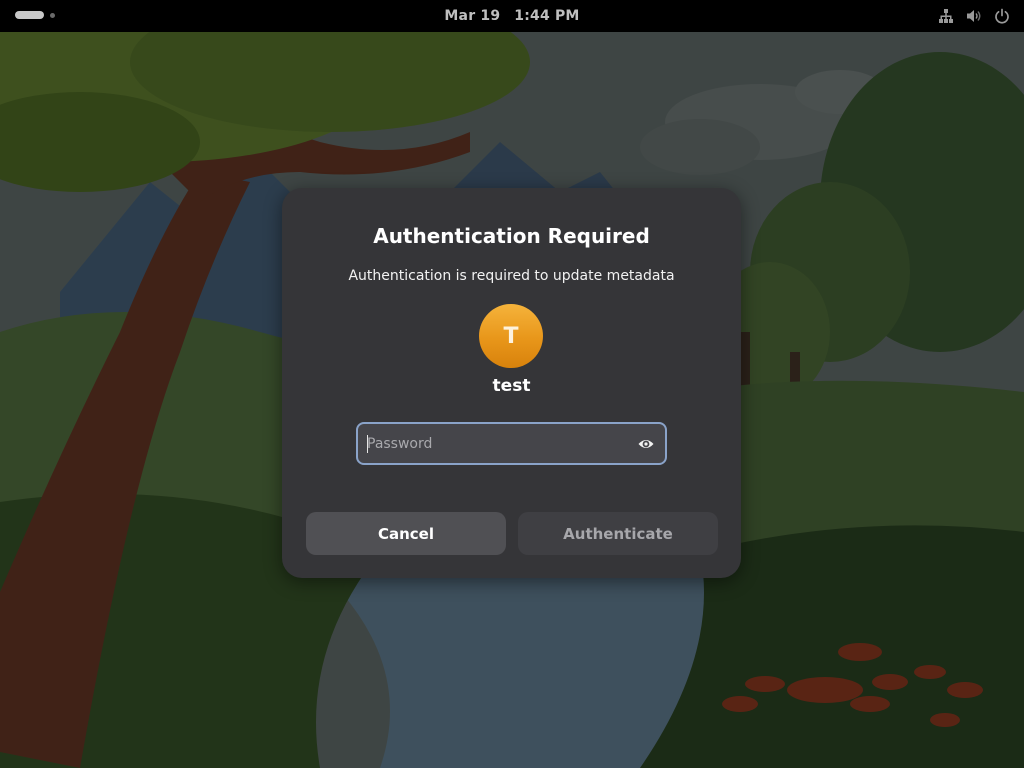 Image resolution: width=1024 pixels, height=768 pixels. I want to click on top-bar: Mar 19 1:44 PM, so click(512, 16).